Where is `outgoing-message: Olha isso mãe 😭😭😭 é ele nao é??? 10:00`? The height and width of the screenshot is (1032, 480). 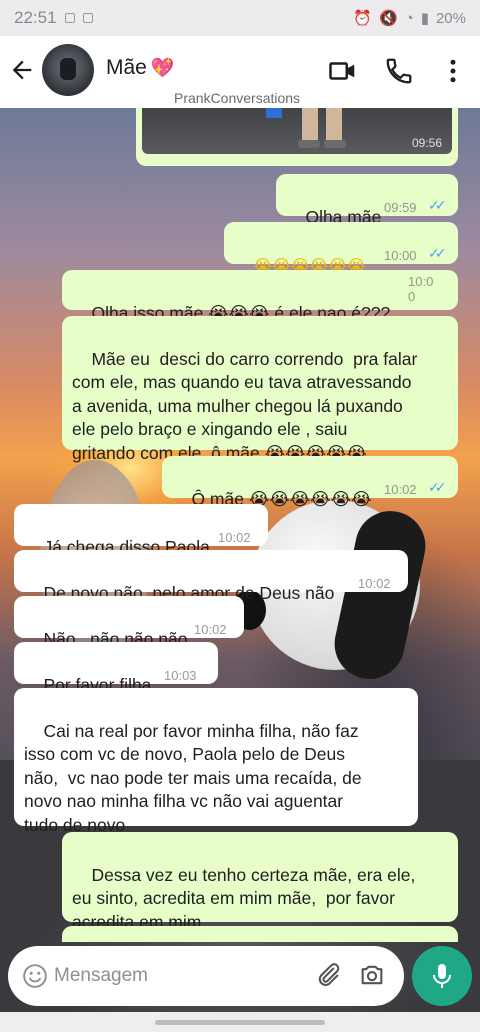 outgoing-message: Olha isso mãe 😭😭😭 é ele nao é??? 10:00 is located at coordinates (260, 296).